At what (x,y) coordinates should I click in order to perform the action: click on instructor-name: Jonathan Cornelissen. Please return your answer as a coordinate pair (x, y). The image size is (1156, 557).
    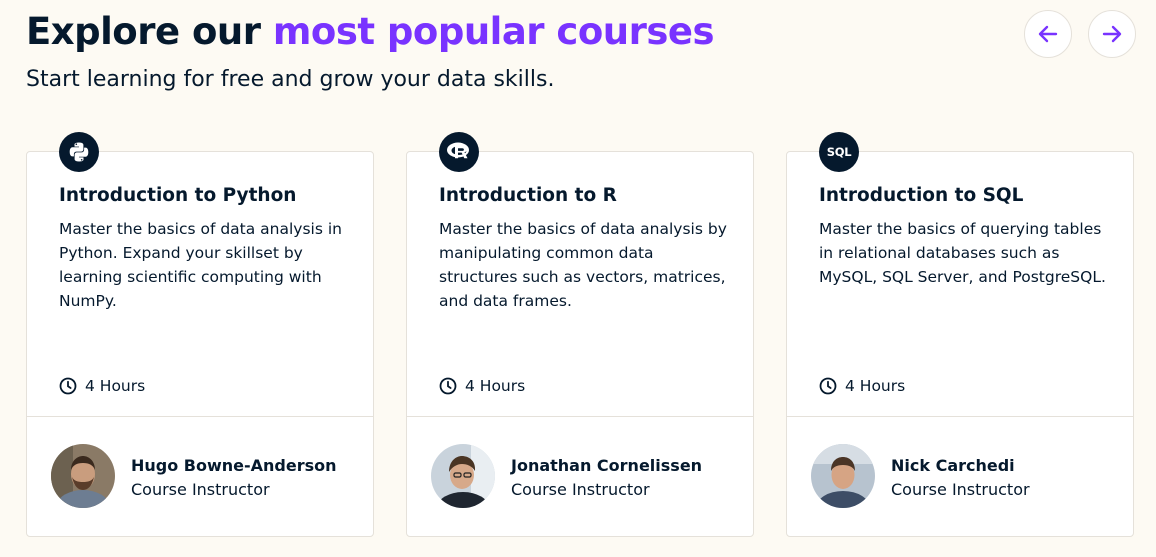
    Looking at the image, I should click on (607, 465).